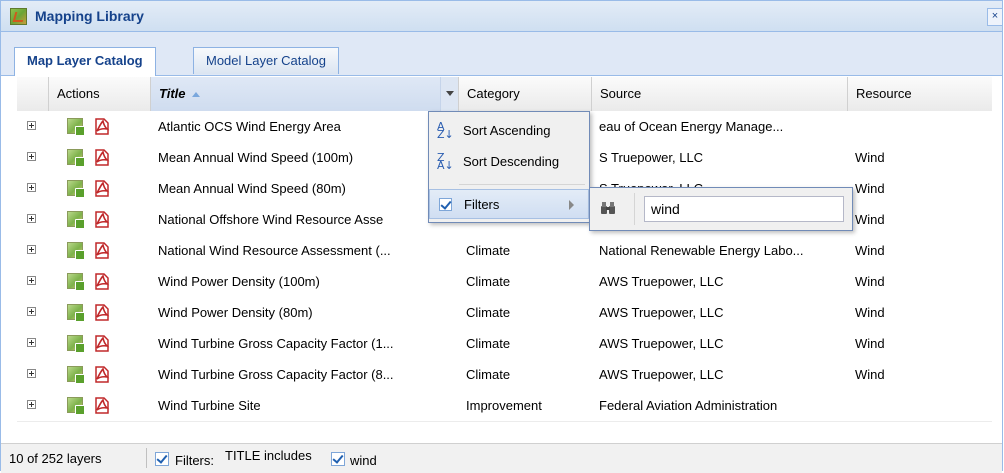 The height and width of the screenshot is (473, 1004). I want to click on column-menu-trigger-icon, so click(449, 94).